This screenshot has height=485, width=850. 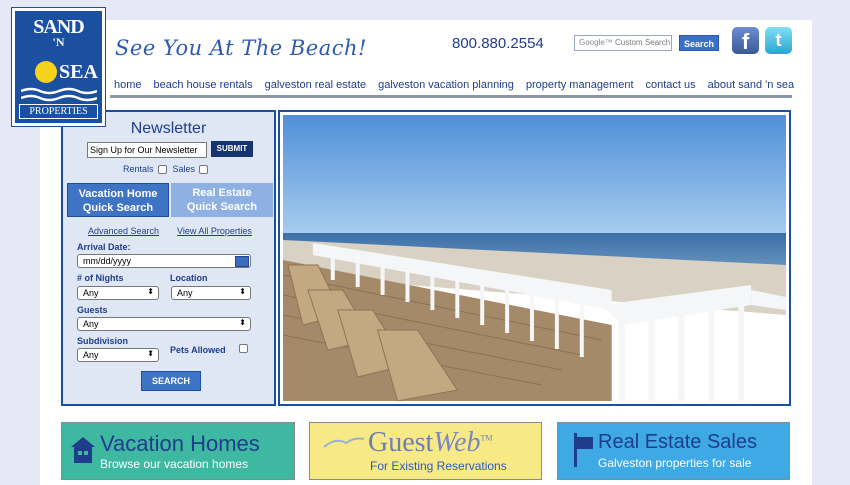 I want to click on nav-item-beach-house-rentals: beach house rentals, so click(x=203, y=85).